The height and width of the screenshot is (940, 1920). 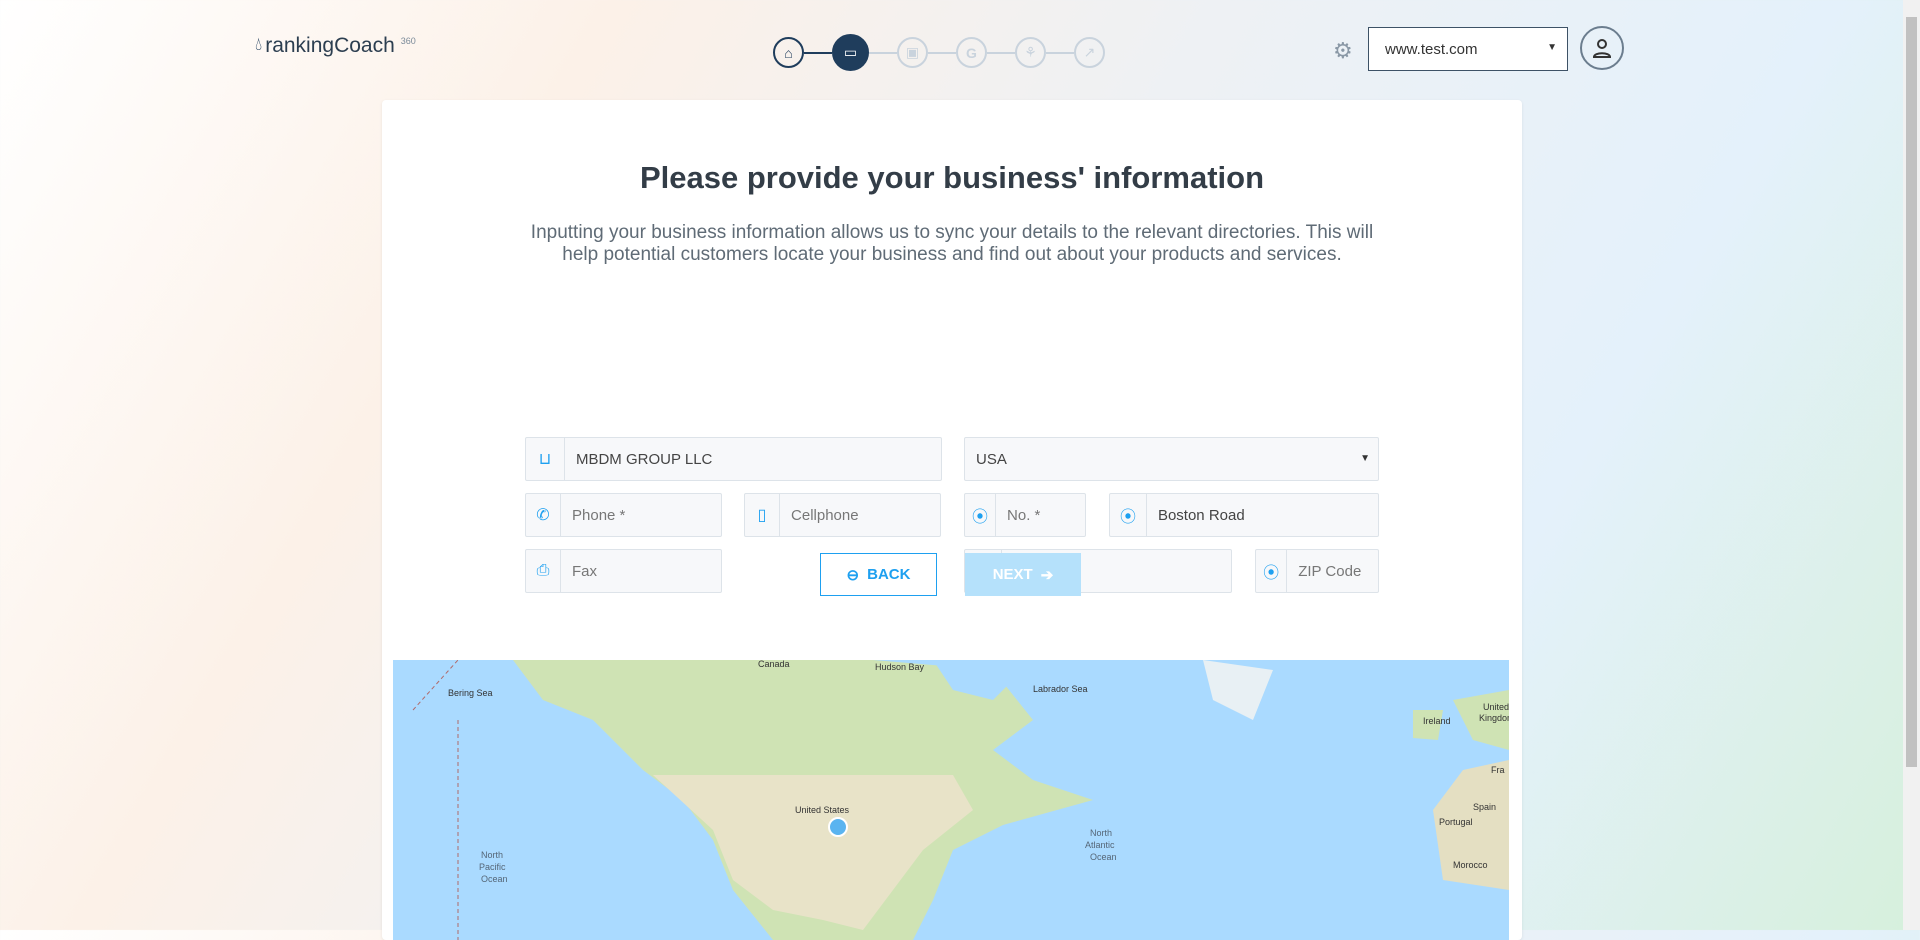 I want to click on phone-icon: ✆, so click(x=544, y=515).